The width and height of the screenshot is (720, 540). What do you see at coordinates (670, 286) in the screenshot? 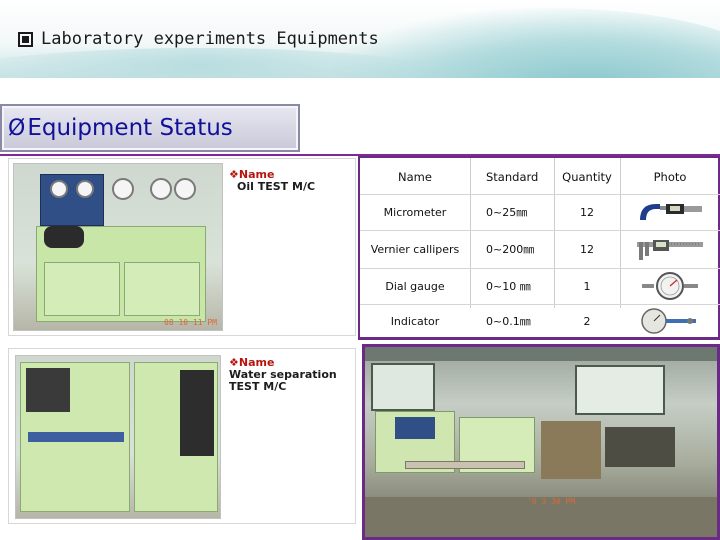
I see `dial-gauge-icon` at bounding box center [670, 286].